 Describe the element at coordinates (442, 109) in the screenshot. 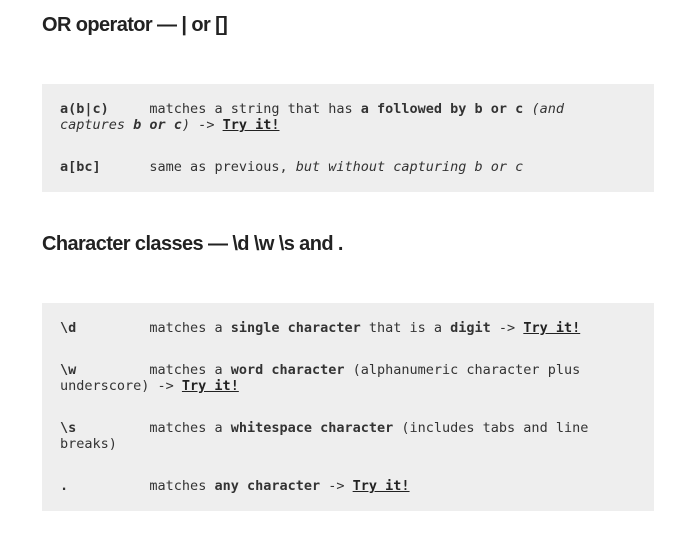

I see `description-text: a followed by b or c` at that location.